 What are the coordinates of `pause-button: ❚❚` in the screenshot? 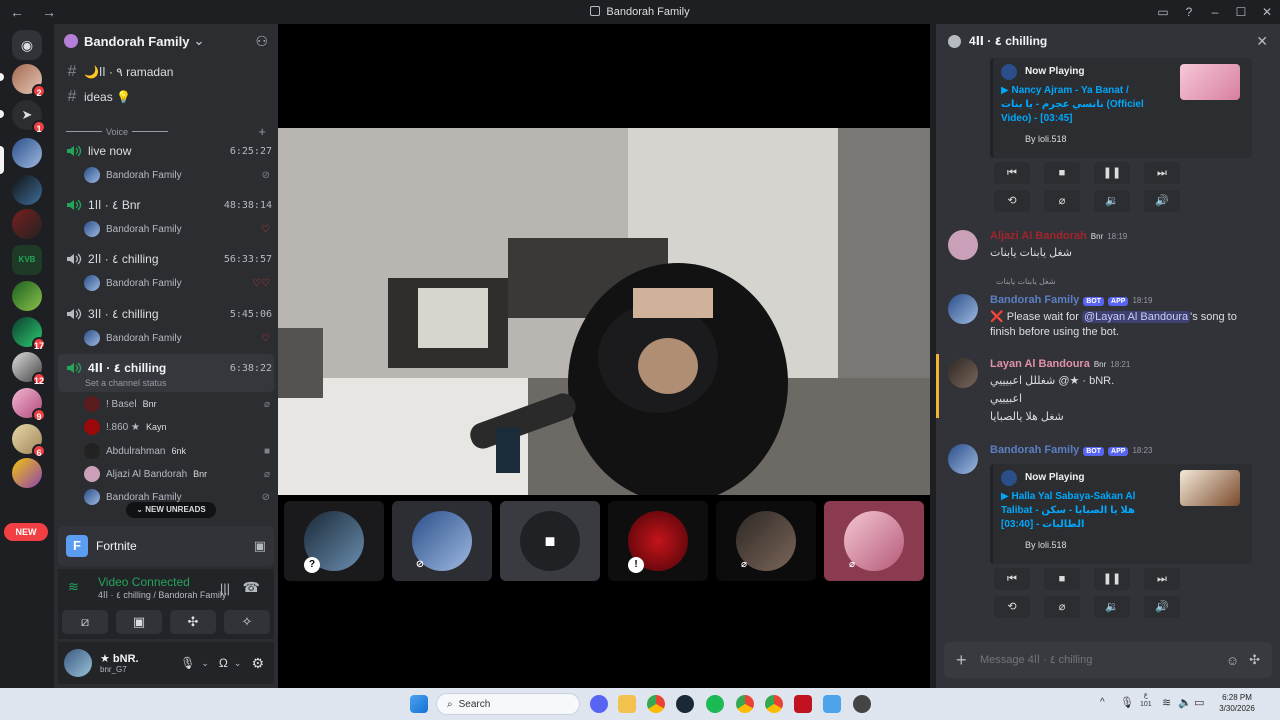 It's located at (1112, 173).